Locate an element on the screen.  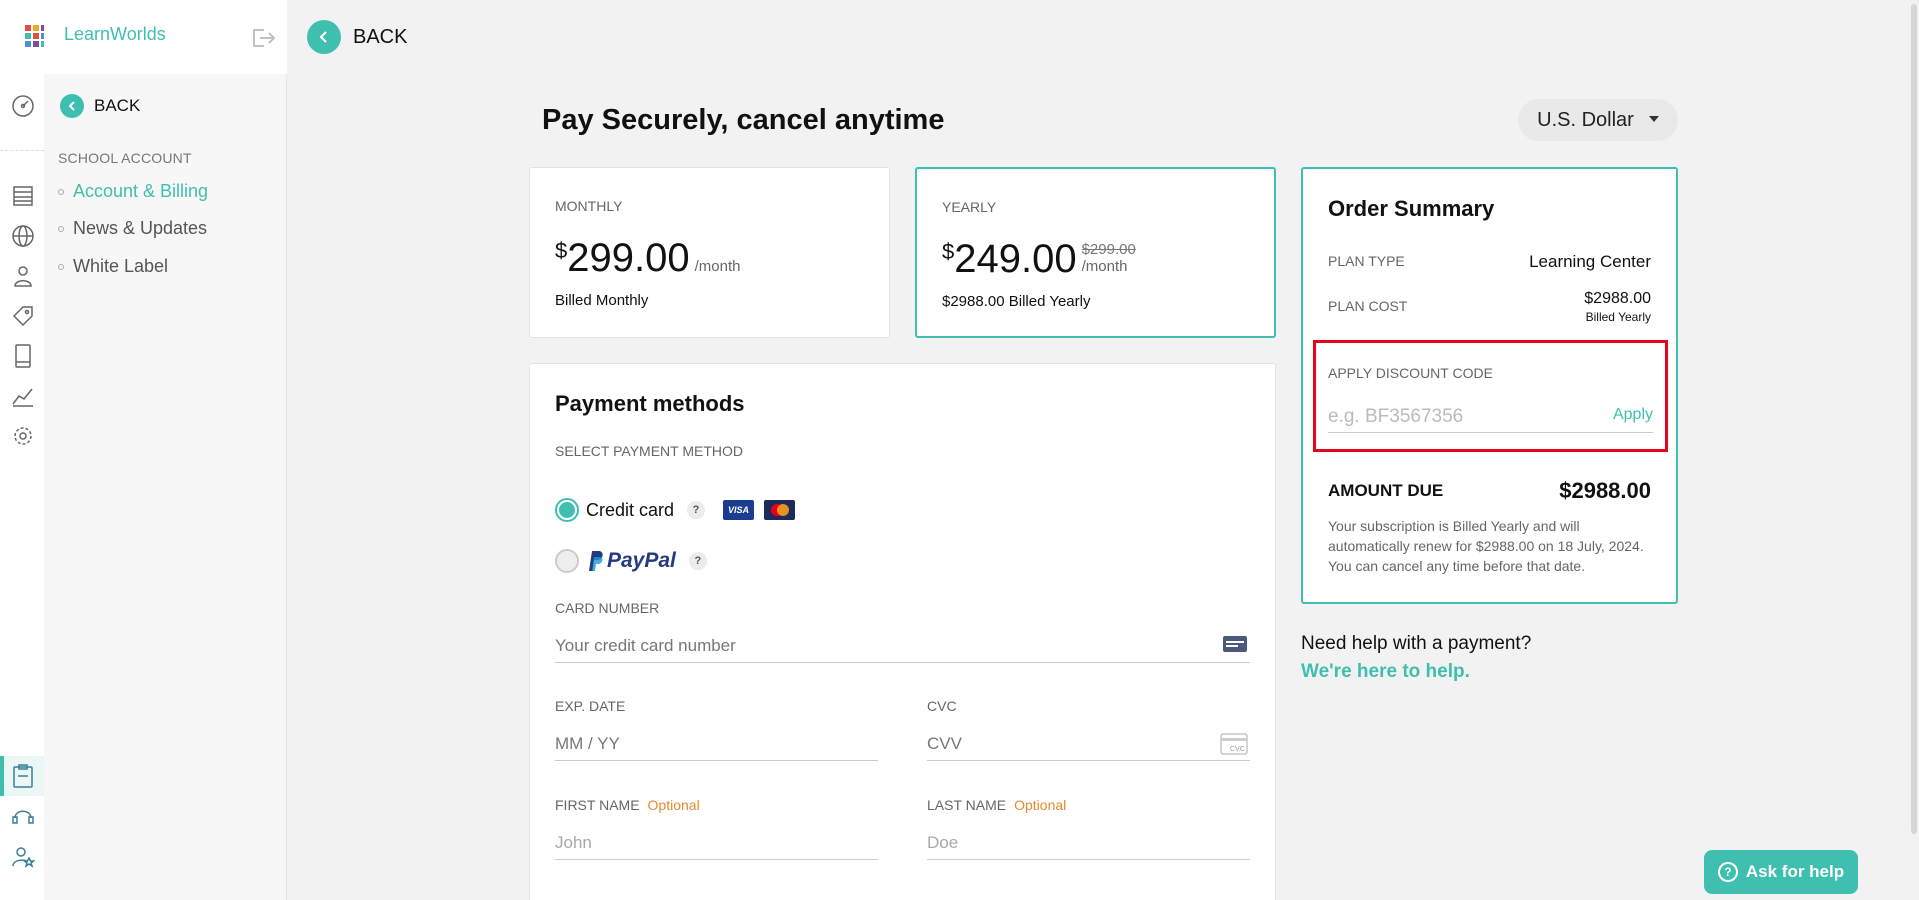
first-name-input is located at coordinates (716, 842).